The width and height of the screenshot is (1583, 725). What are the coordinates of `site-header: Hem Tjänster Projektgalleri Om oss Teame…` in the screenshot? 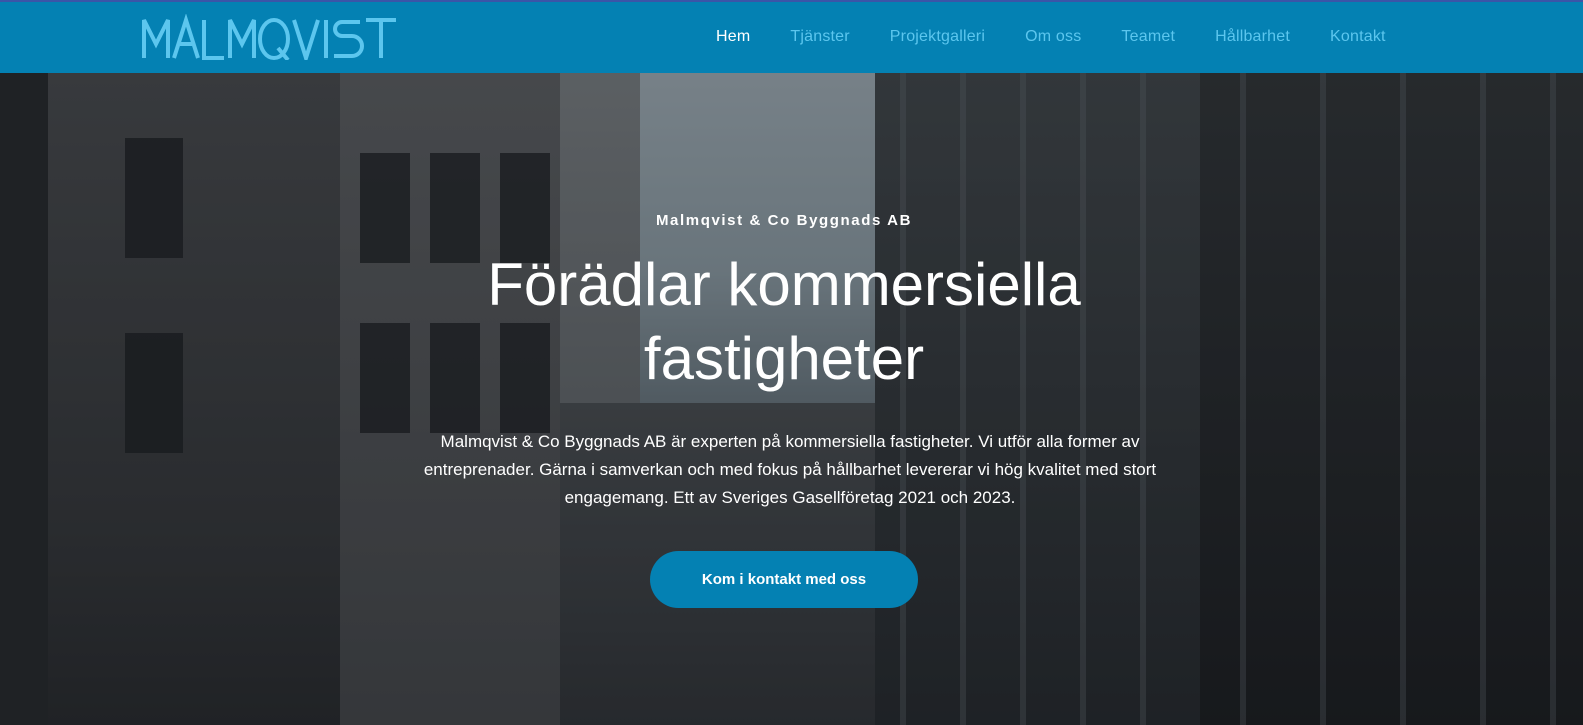 It's located at (791, 36).